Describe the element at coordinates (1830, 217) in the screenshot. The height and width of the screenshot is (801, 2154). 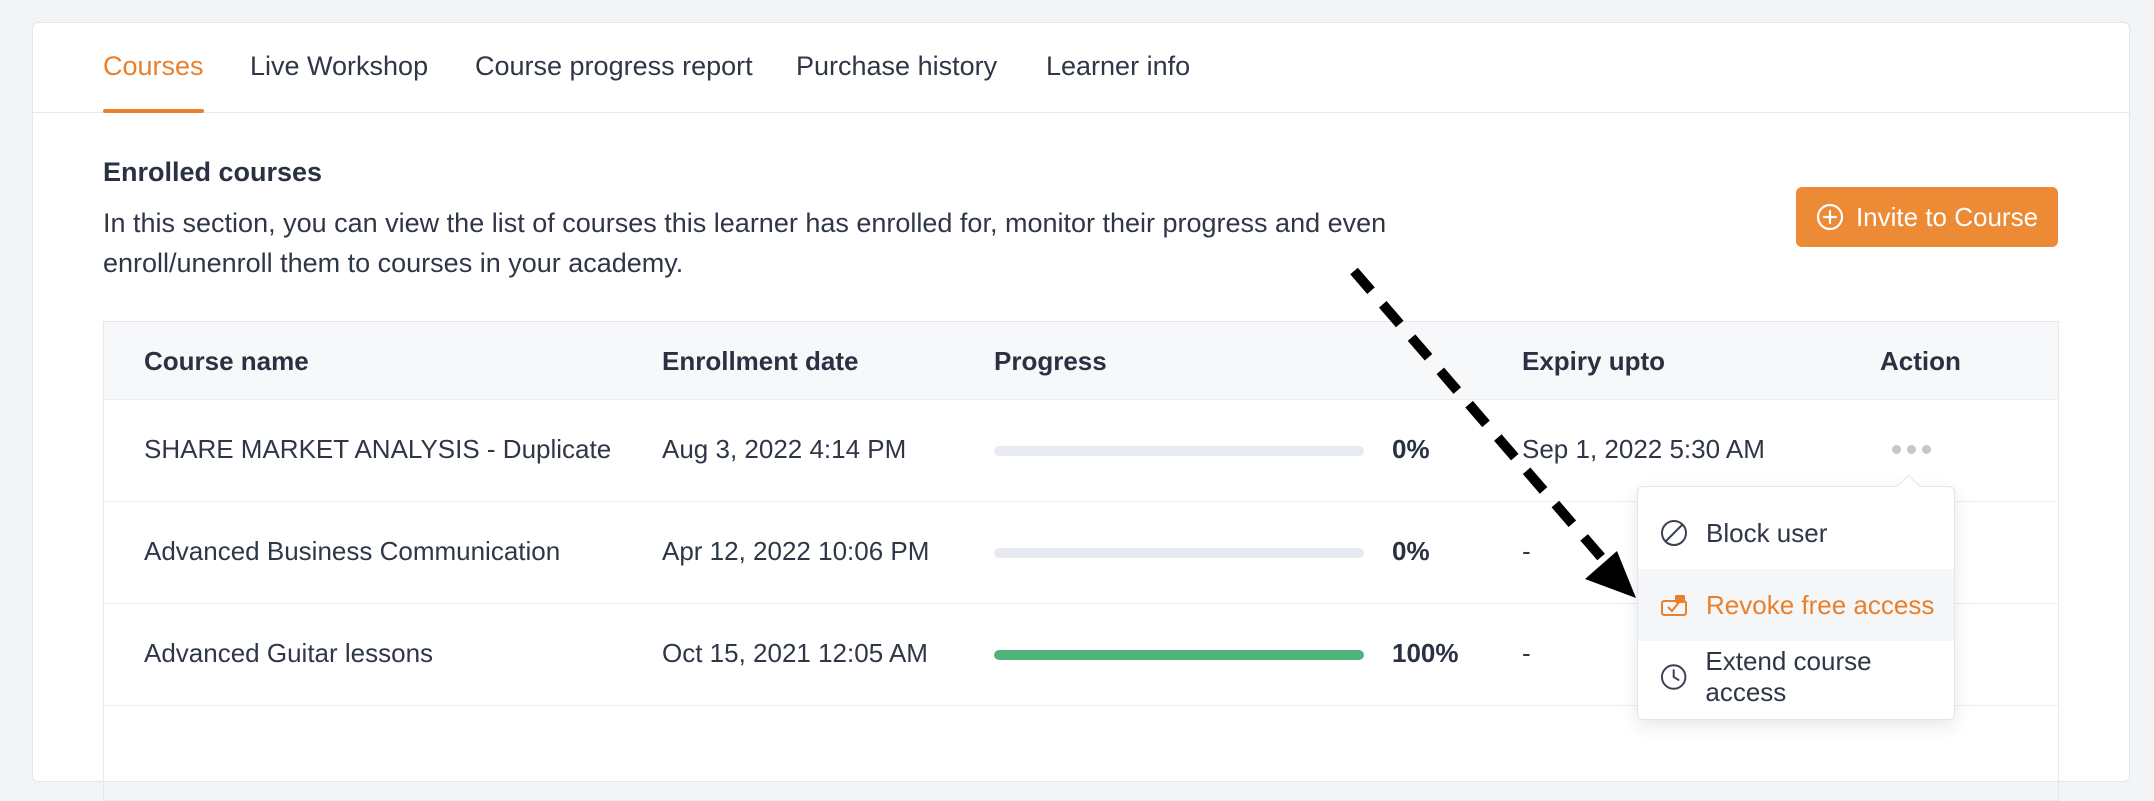
I see `plus-circle-icon` at that location.